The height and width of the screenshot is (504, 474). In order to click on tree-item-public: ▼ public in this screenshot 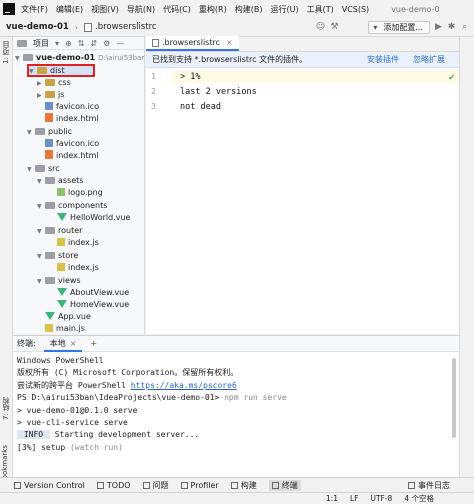, I will do `click(49, 132)`.